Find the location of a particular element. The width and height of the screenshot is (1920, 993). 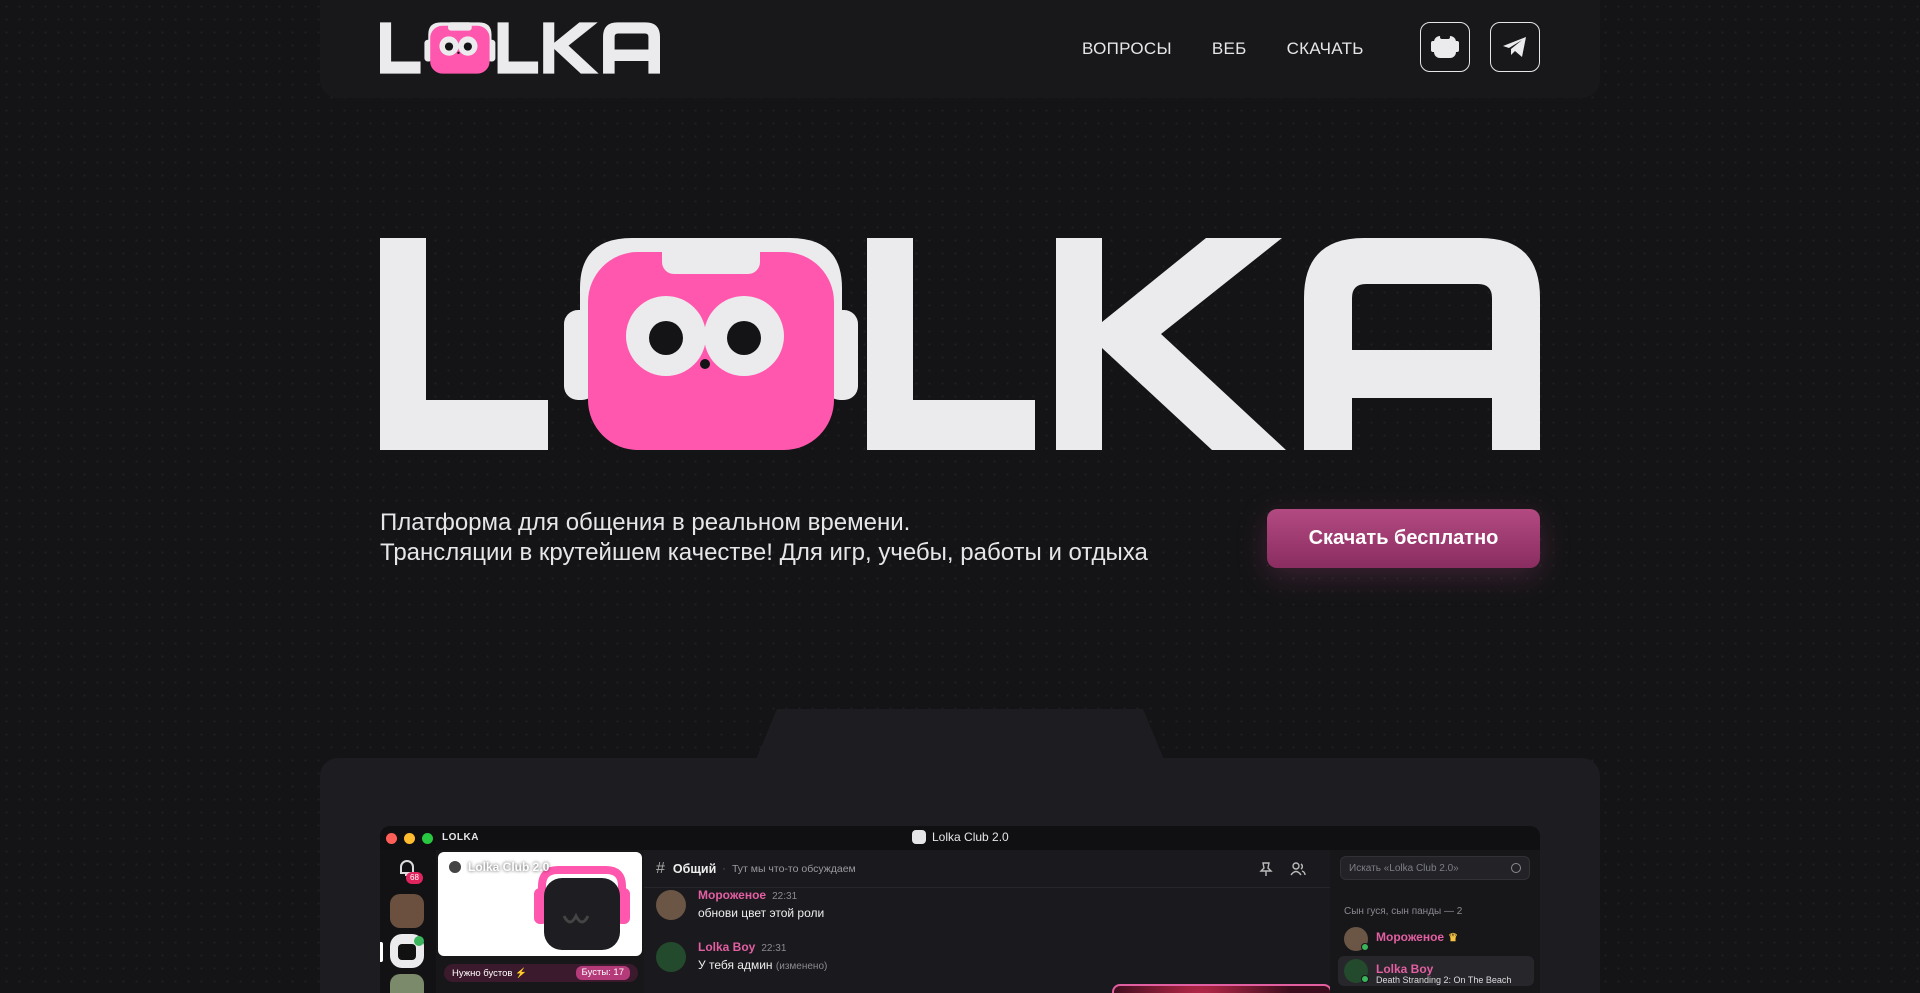

nav-link-web: ВЕБ is located at coordinates (1229, 49).